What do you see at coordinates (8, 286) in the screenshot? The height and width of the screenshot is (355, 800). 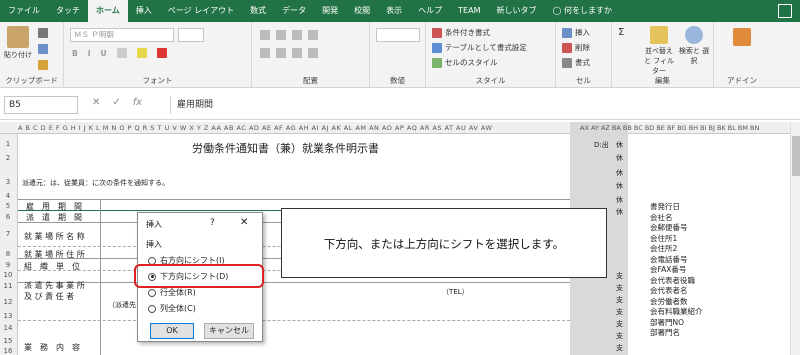 I see `row-11: 11` at bounding box center [8, 286].